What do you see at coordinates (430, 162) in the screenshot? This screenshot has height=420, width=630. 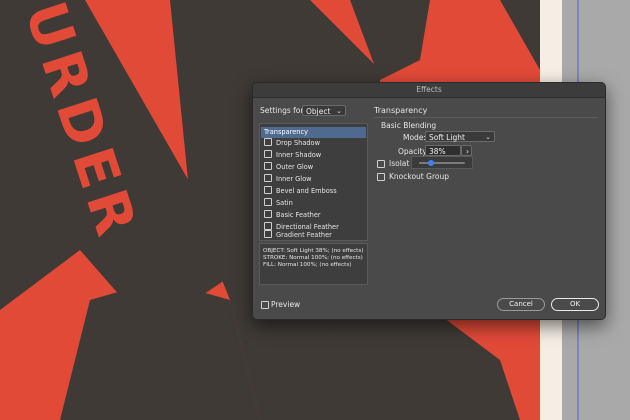 I see `opacity-slider-handle` at bounding box center [430, 162].